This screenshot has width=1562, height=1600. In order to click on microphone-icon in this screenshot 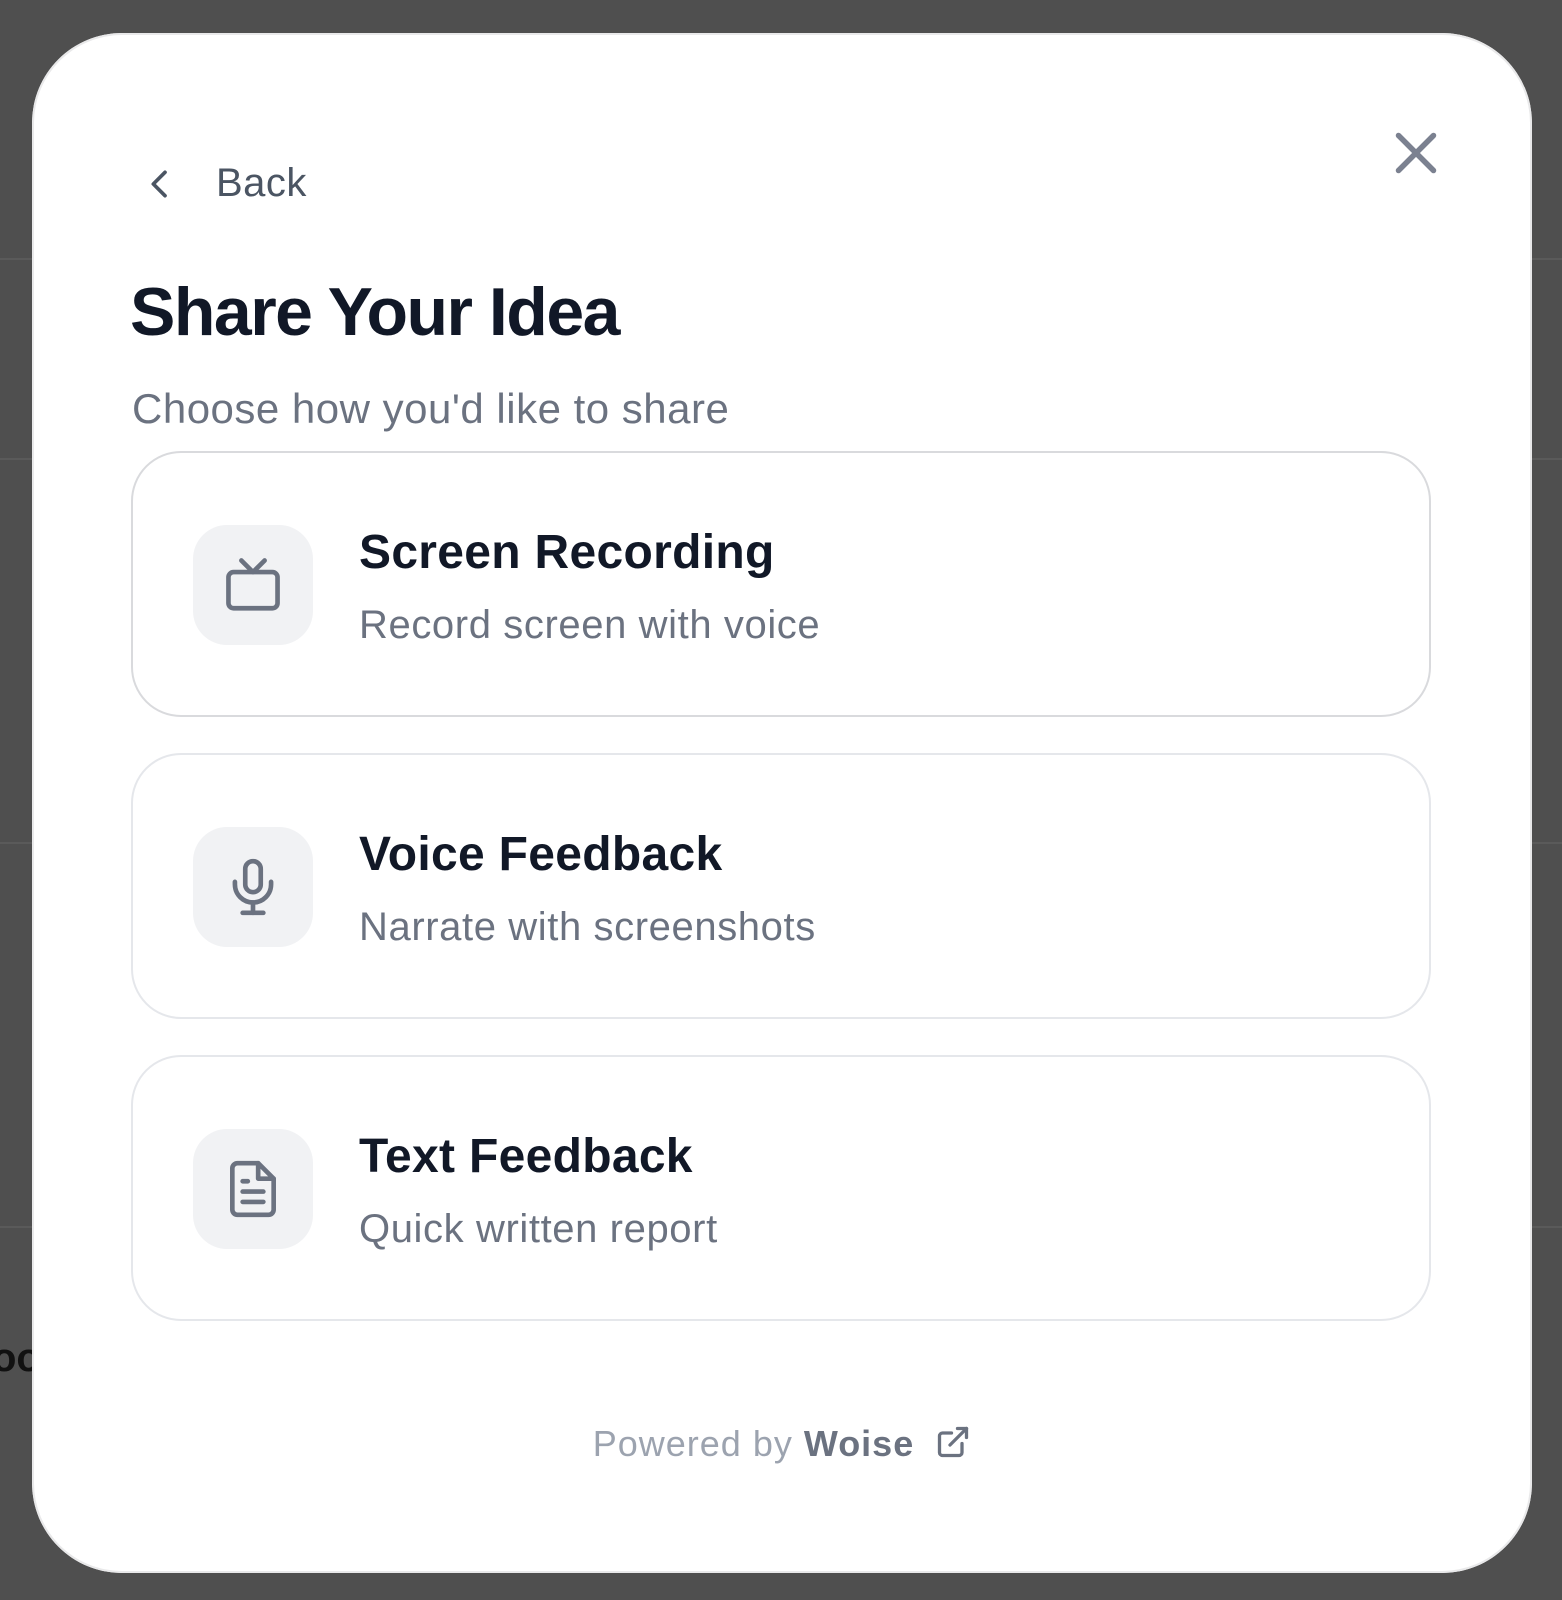, I will do `click(253, 887)`.